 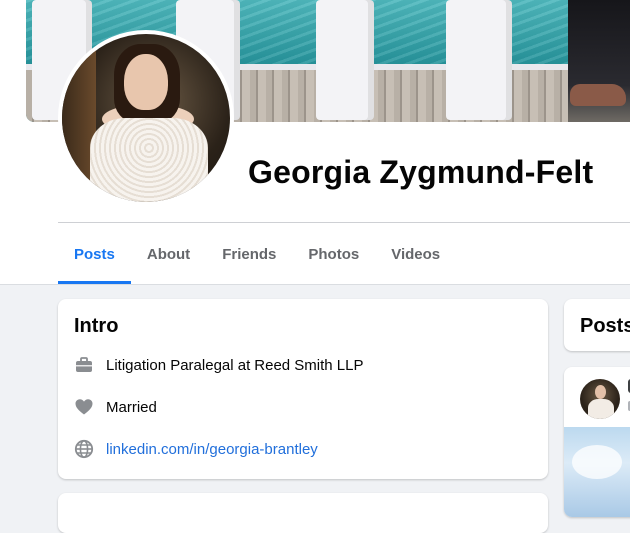 I want to click on post-author-avatar, so click(x=600, y=399).